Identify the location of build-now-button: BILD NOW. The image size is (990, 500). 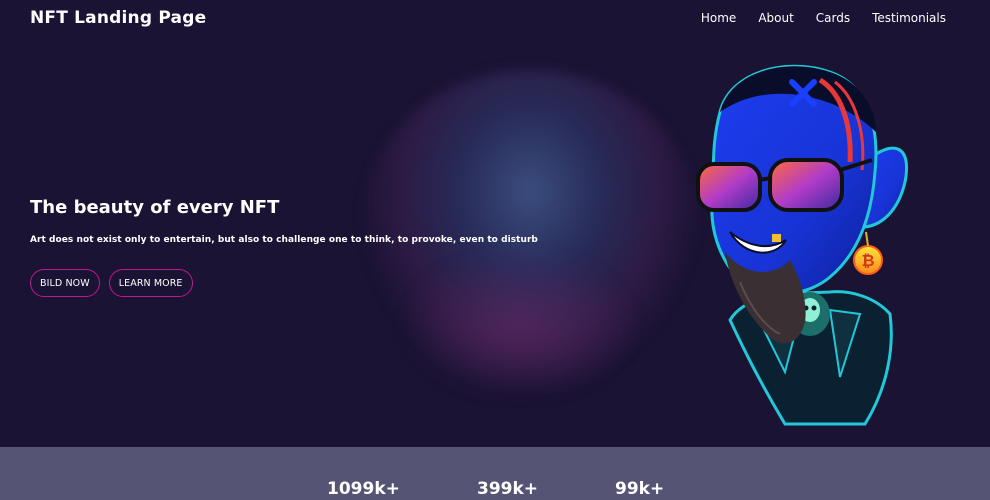
(65, 283).